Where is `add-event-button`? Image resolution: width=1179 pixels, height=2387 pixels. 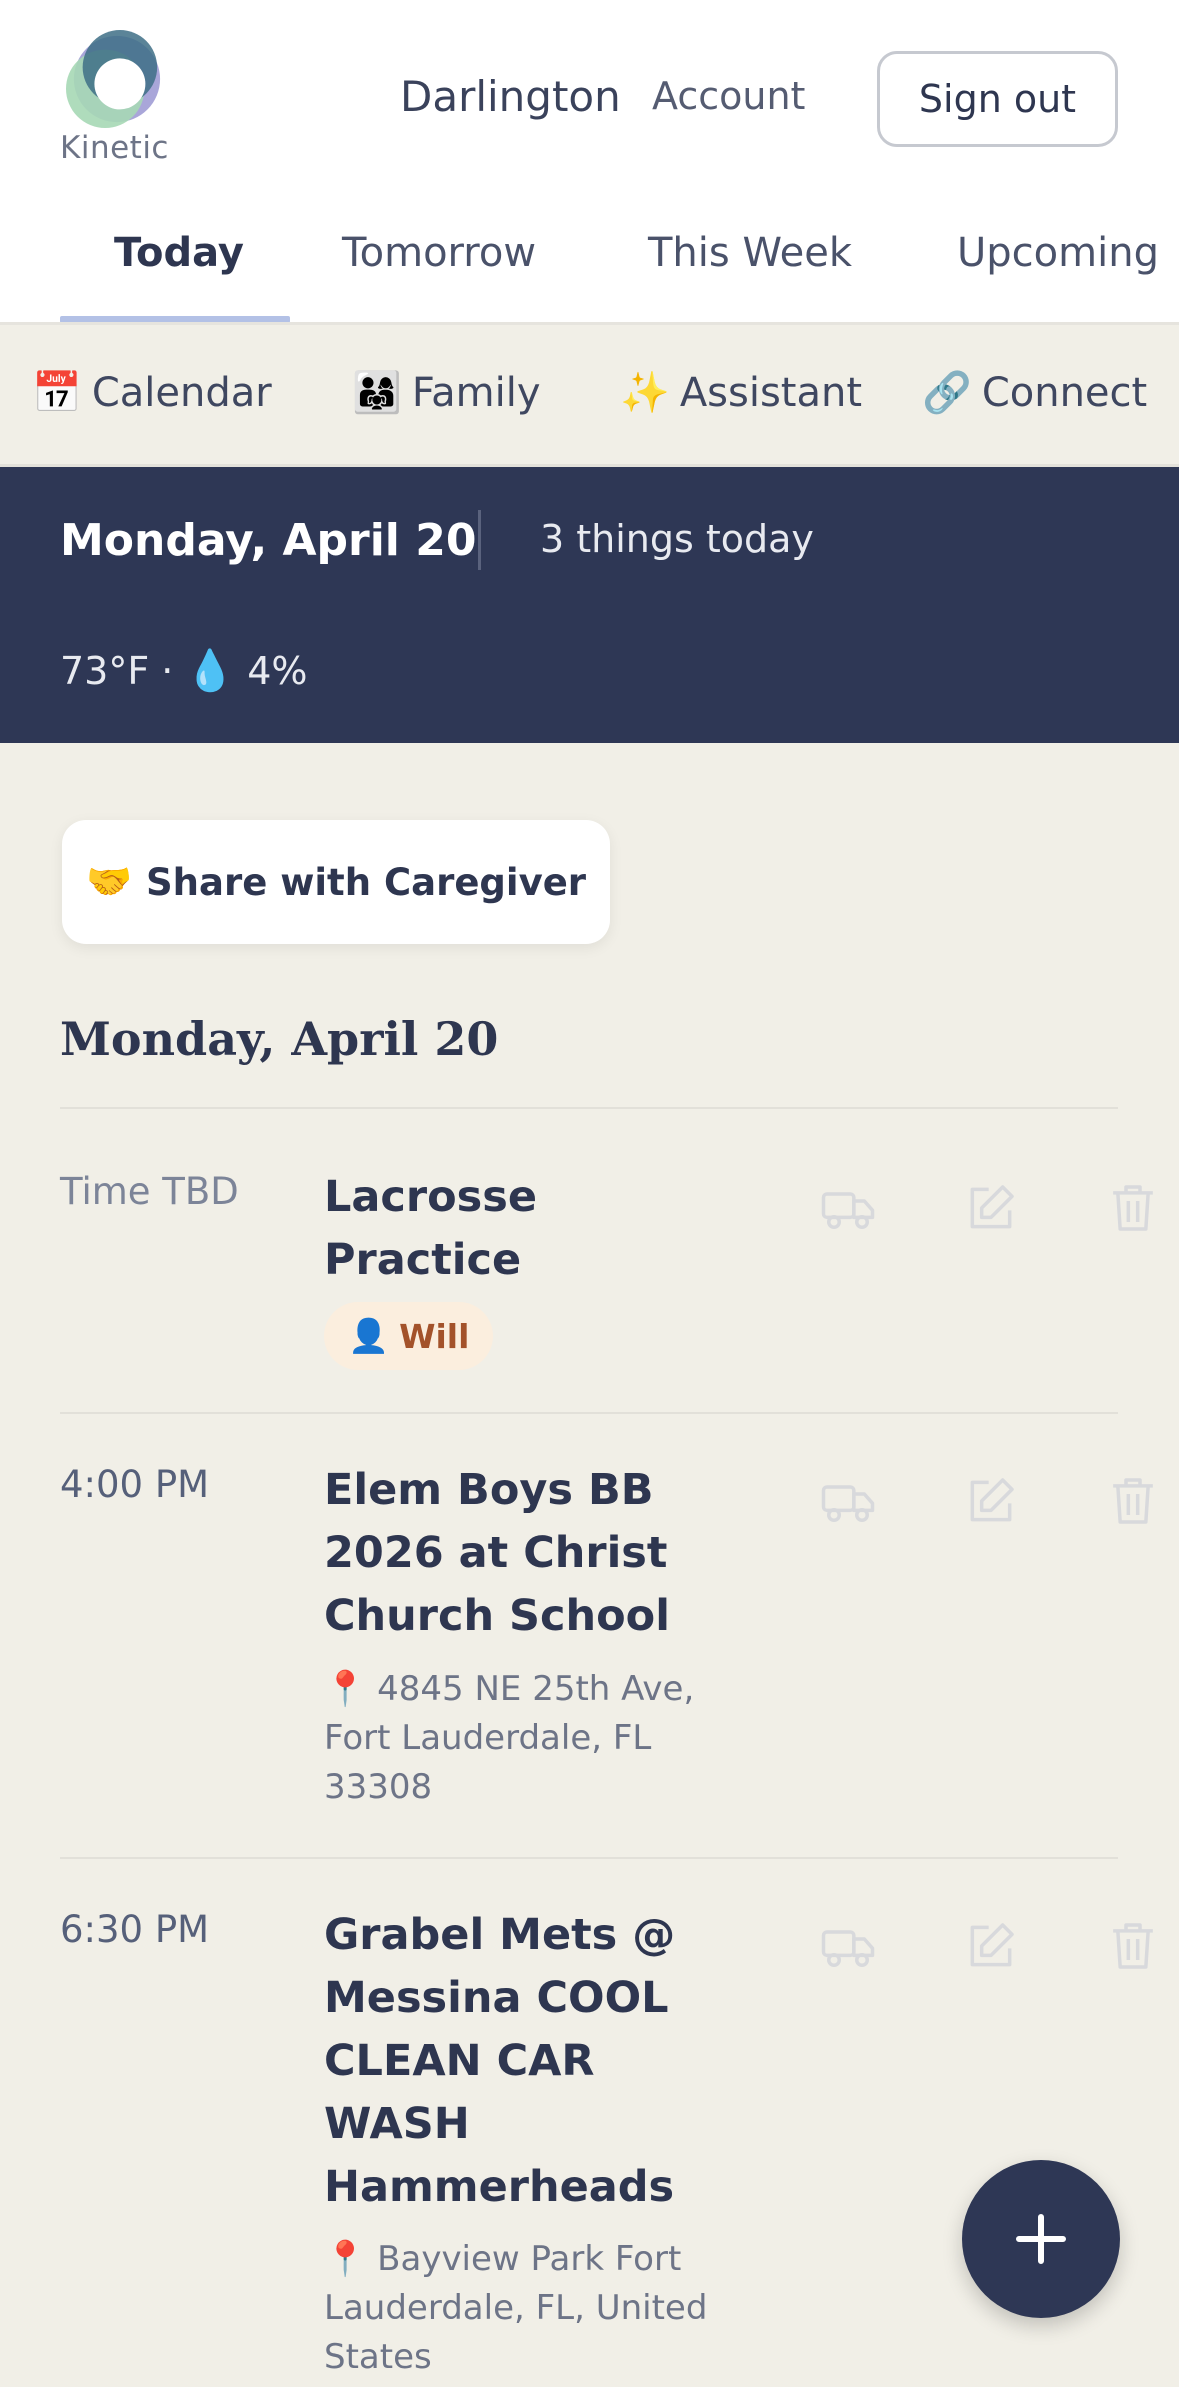
add-event-button is located at coordinates (1041, 2239).